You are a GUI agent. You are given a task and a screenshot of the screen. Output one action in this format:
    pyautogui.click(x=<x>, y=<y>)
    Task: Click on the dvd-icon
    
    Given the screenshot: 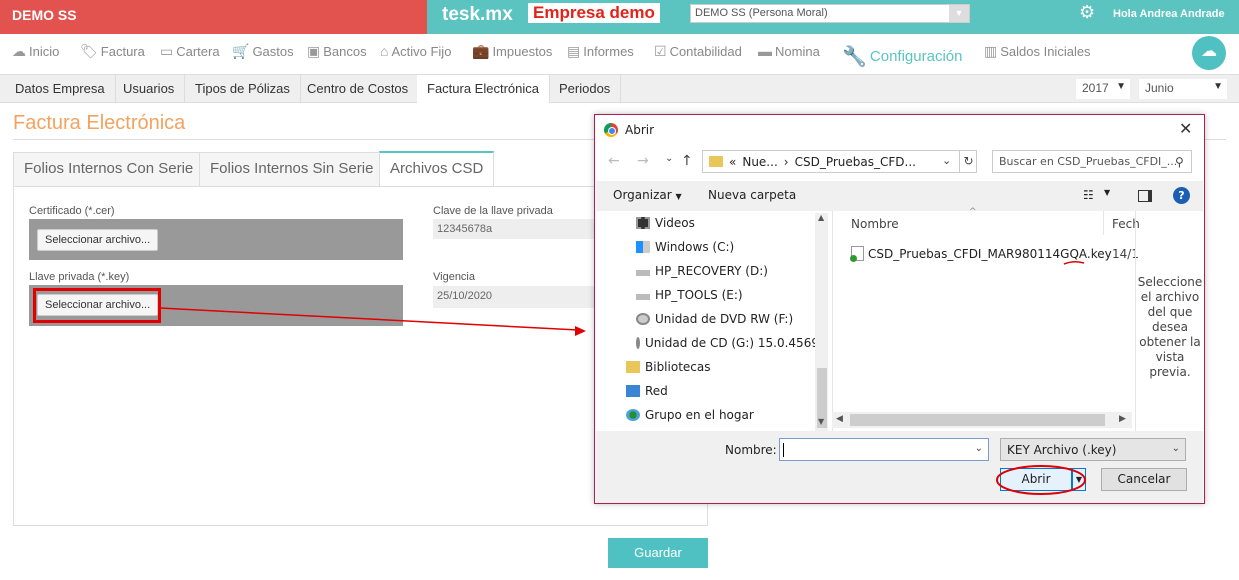 What is the action you would take?
    pyautogui.click(x=643, y=319)
    